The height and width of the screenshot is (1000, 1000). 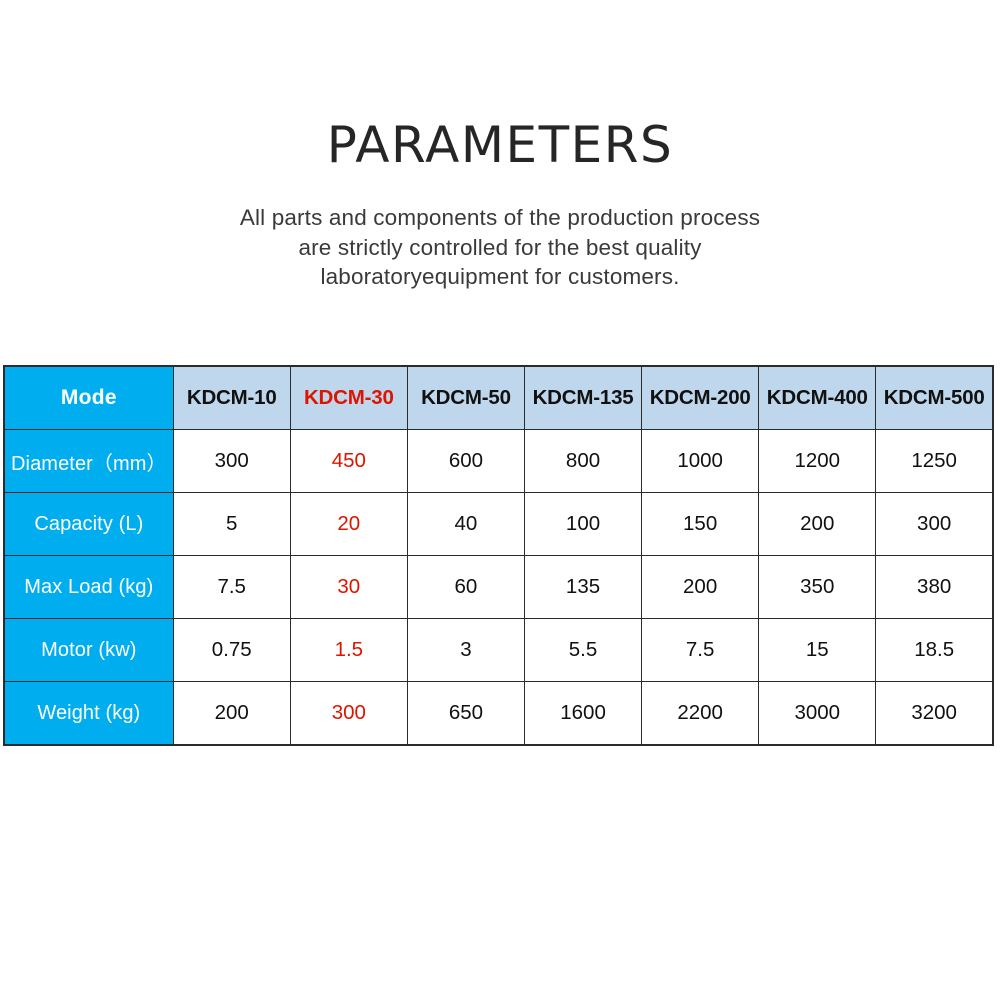 I want to click on table-row: Max Load (kg) 7.5 30 60 135 200 350 380, so click(x=498, y=587).